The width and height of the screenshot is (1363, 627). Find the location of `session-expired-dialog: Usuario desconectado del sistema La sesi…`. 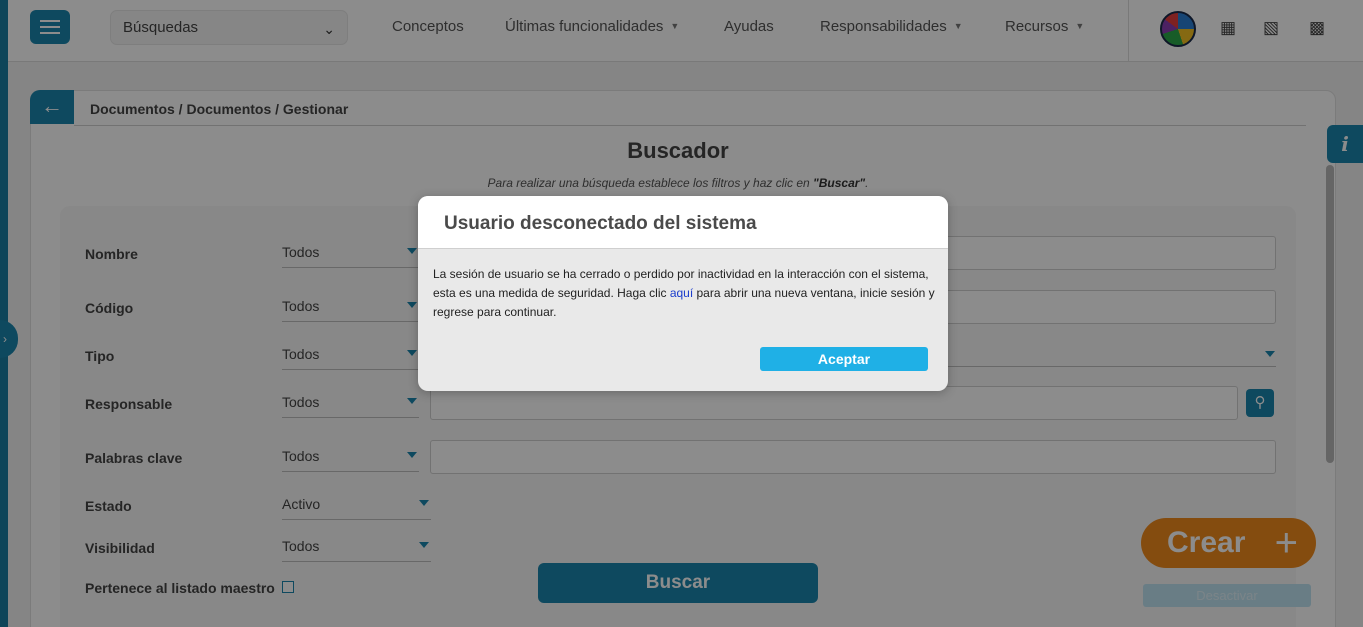

session-expired-dialog: Usuario desconectado del sistema La sesi… is located at coordinates (683, 293).